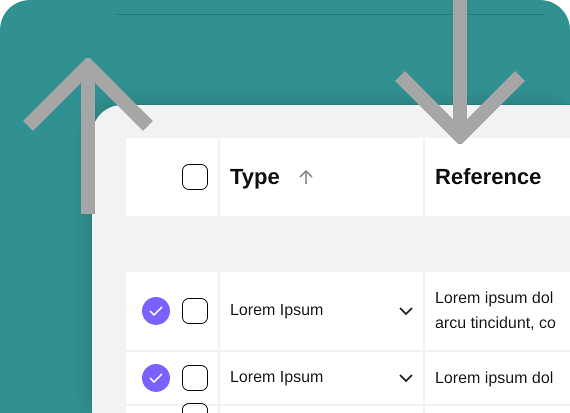 The height and width of the screenshot is (413, 570). Describe the element at coordinates (495, 311) in the screenshot. I see `reference-text: Lorem ipsum dol arcu tincidunt, co` at that location.